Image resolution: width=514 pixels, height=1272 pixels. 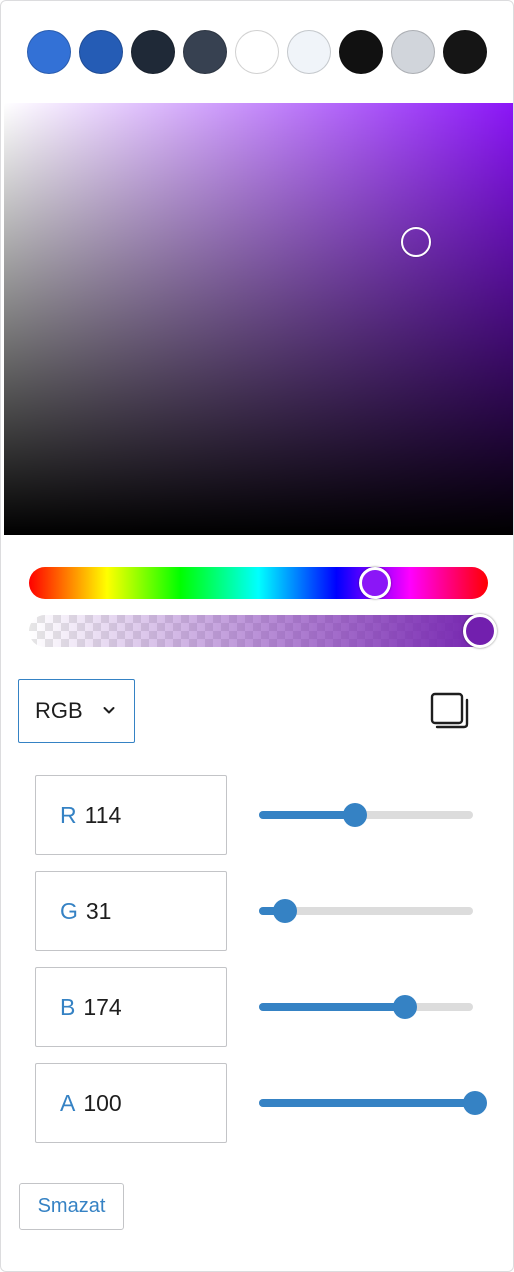 I want to click on blue-channel-value: 174, so click(x=102, y=1007).